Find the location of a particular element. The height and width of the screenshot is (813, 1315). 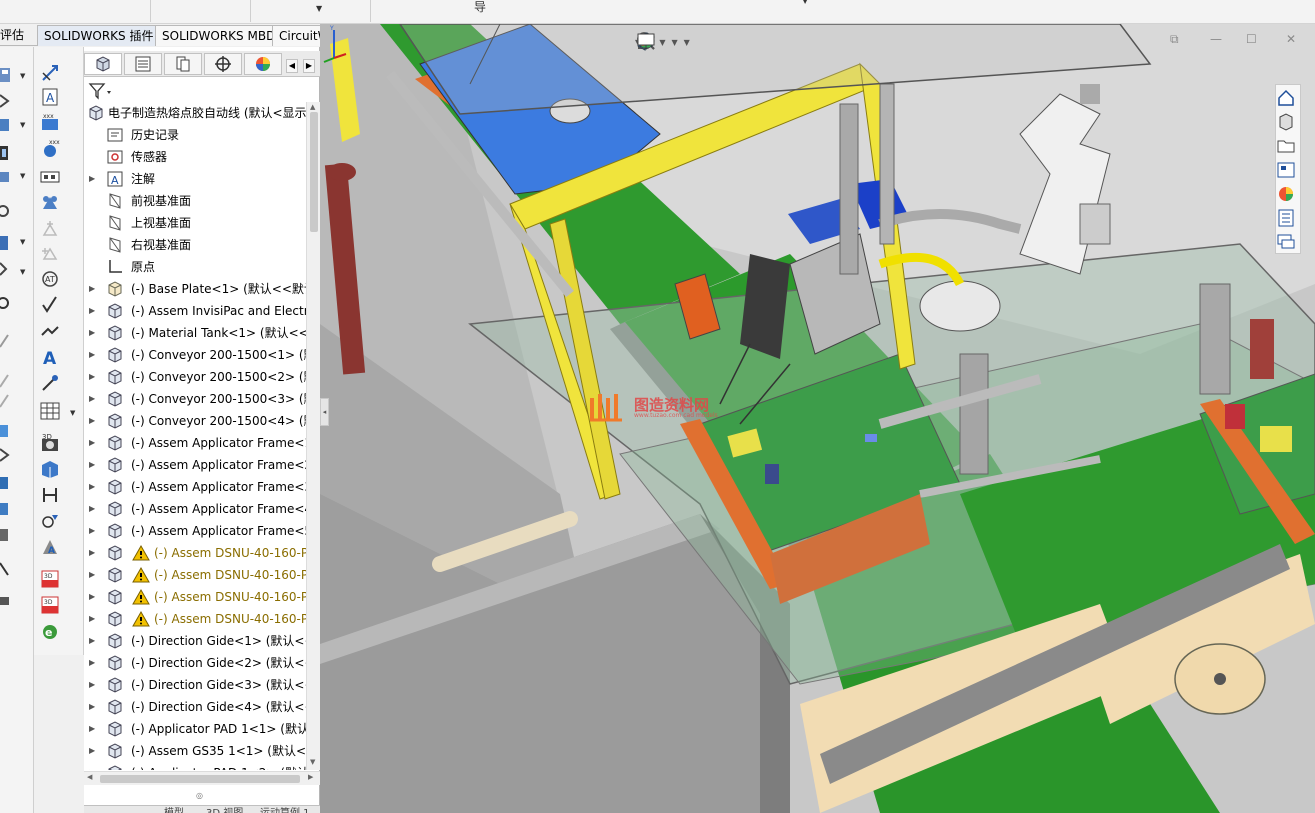

tree-item: ▶ (-) Assem Applicator Frame<2 is located at coordinates (195, 465).